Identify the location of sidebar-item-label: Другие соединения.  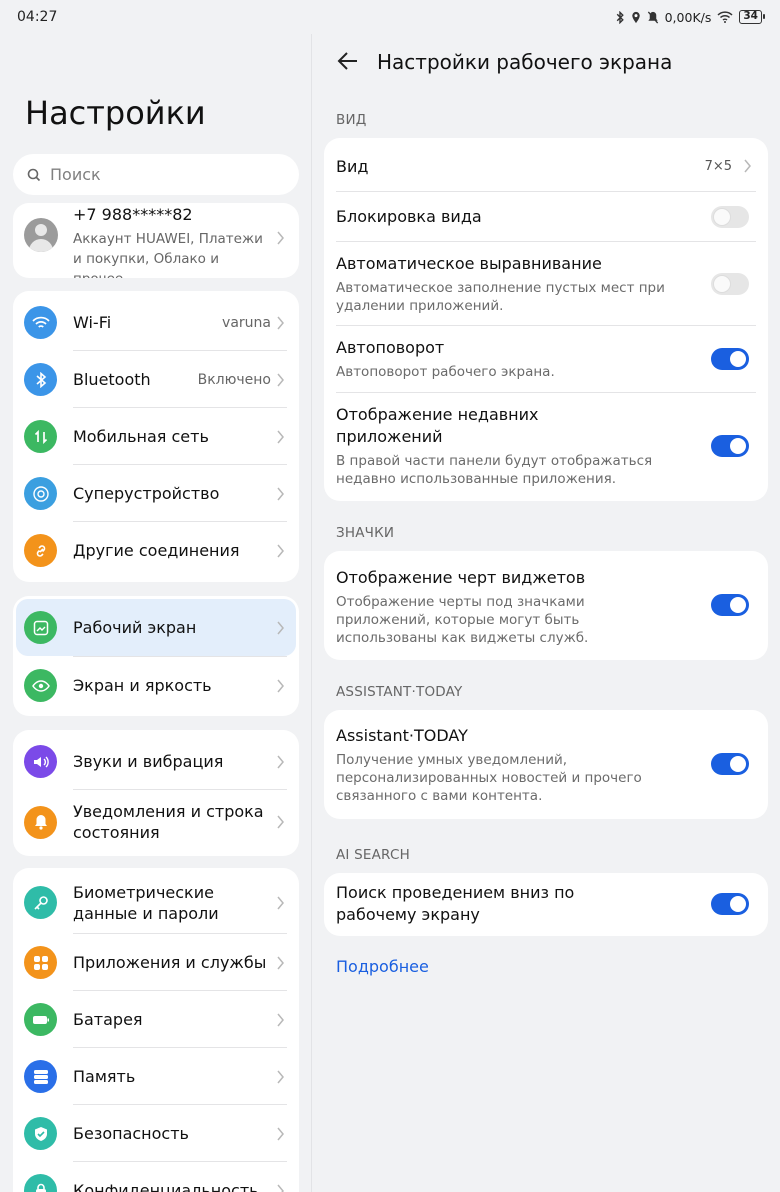
(156, 550).